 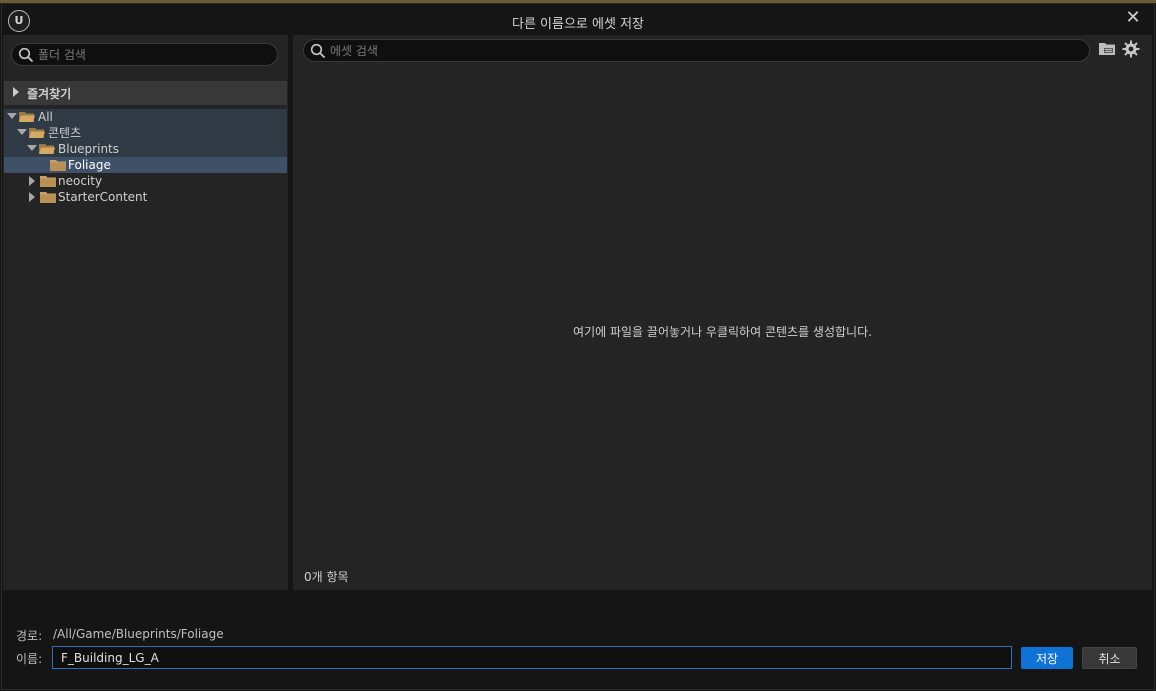 I want to click on item-count: 0개 항목, so click(x=326, y=577).